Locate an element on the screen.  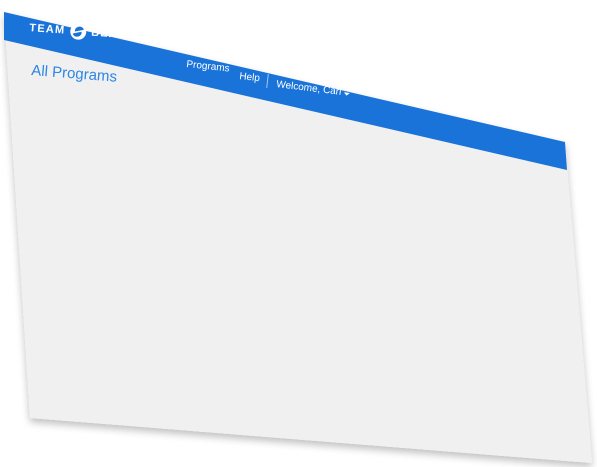
trademark-symbol: ® is located at coordinates (176, 39).